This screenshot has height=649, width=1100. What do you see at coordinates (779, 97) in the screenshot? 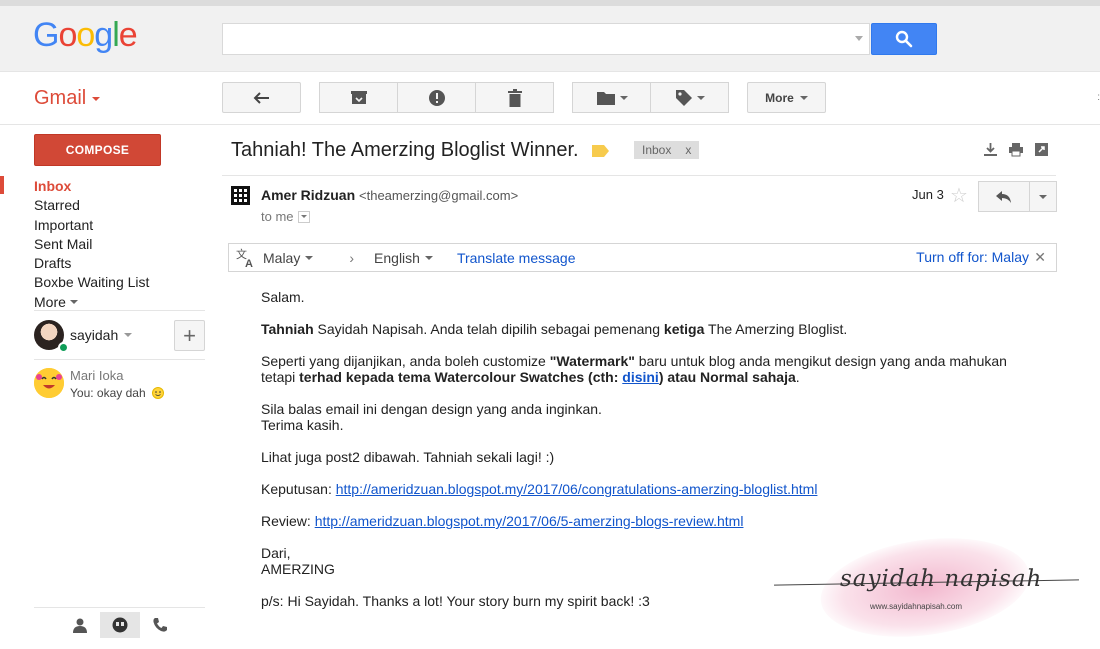
I see `more-label: More` at bounding box center [779, 97].